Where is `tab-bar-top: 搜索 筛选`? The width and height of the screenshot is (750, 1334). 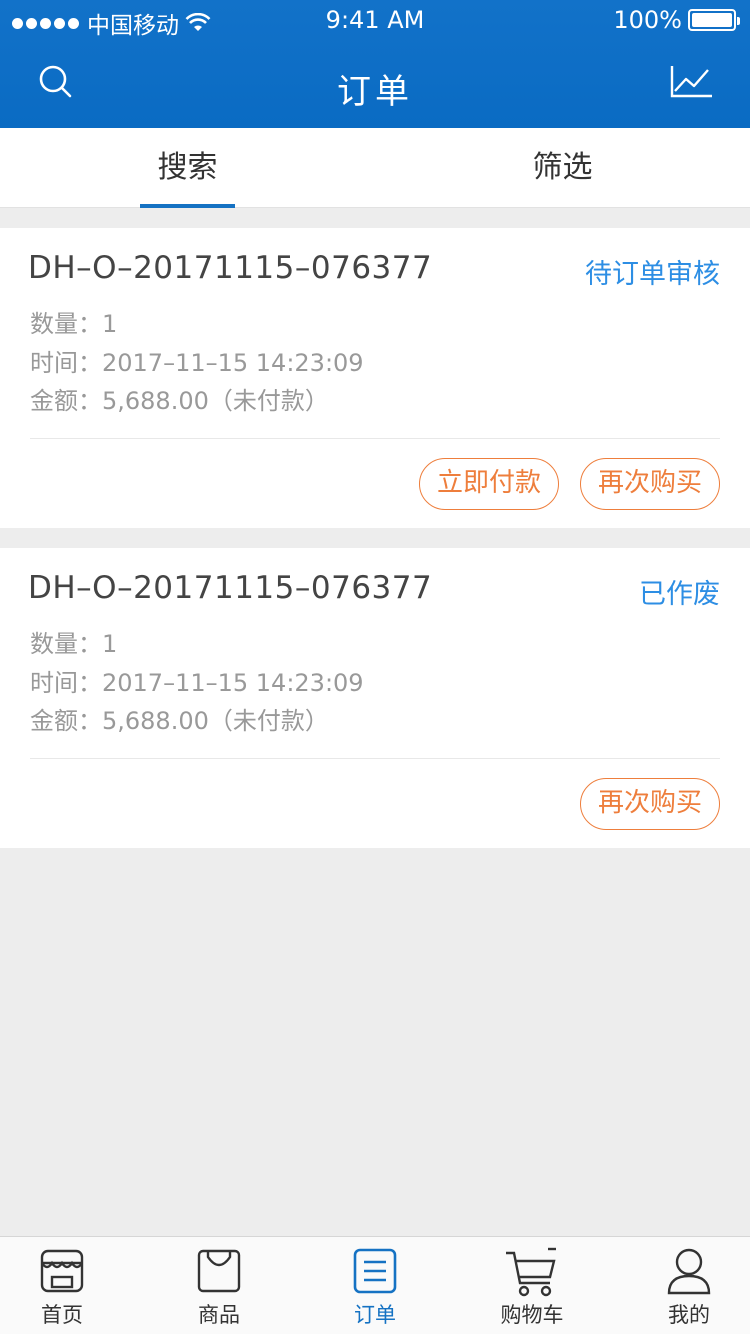 tab-bar-top: 搜索 筛选 is located at coordinates (375, 168).